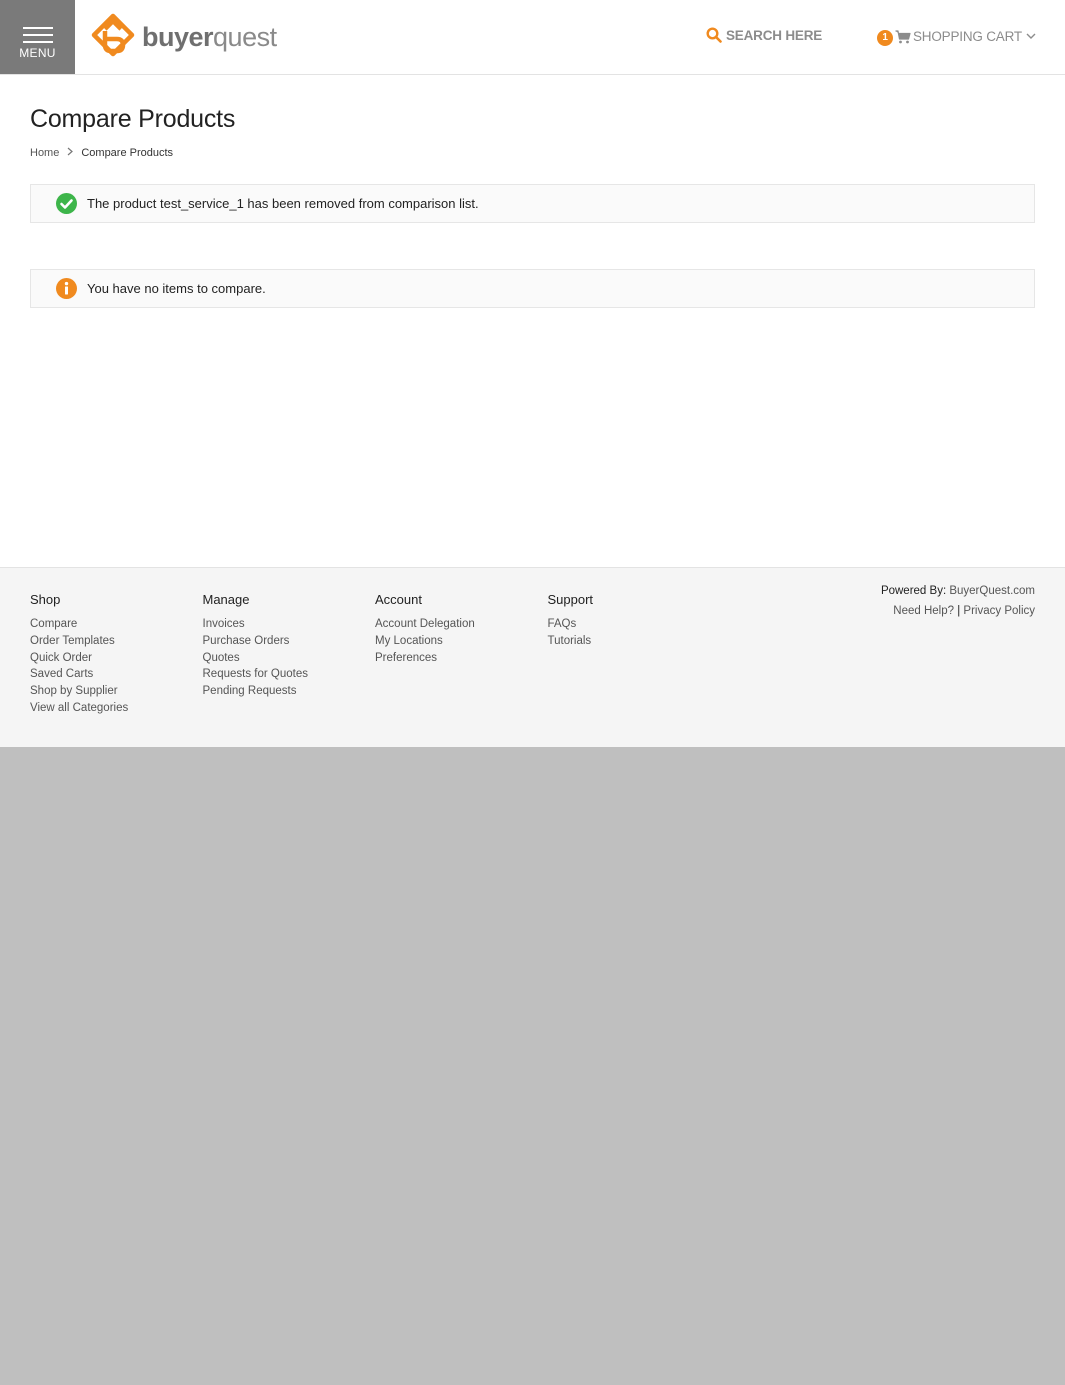 This screenshot has width=1065, height=1385. I want to click on footer-link-requests-for-quotes: Requests for Quotes, so click(289, 674).